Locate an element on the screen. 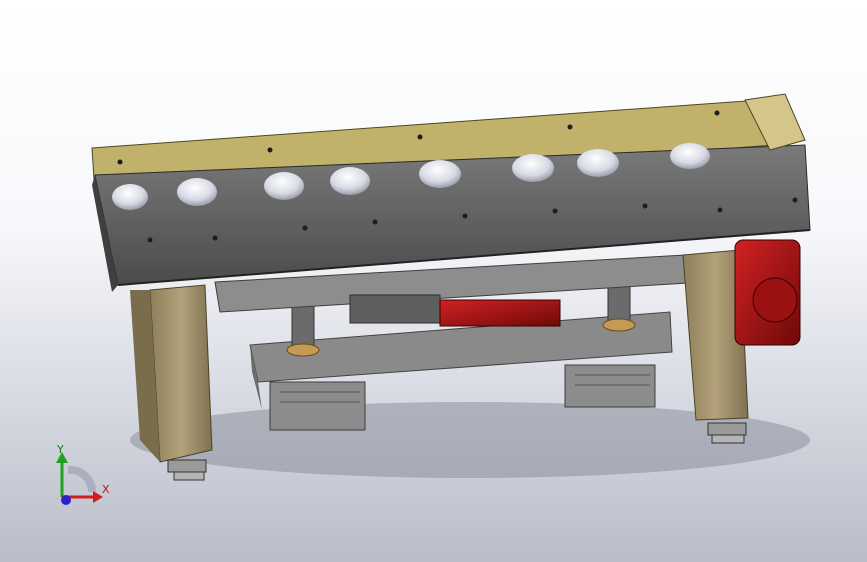 This screenshot has width=867, height=562. triad-y-label: Y is located at coordinates (60, 449).